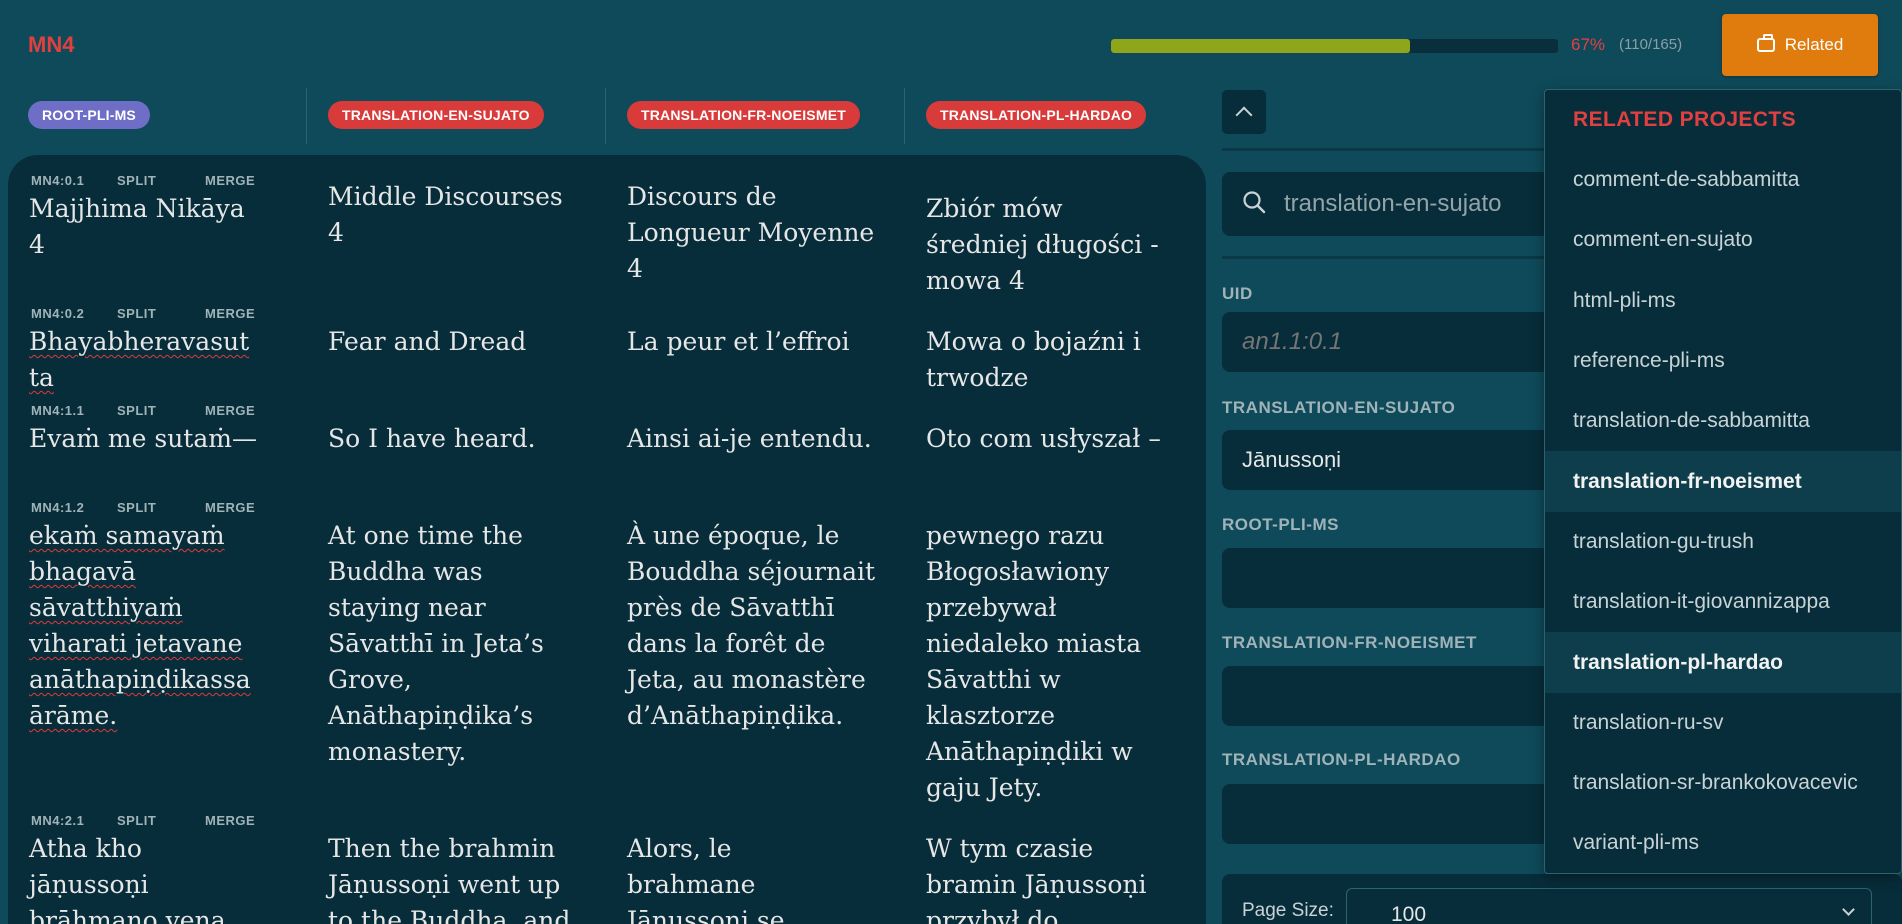 Image resolution: width=1902 pixels, height=924 pixels. I want to click on column-pill-en: TRANSLATION-EN-SUJATO, so click(436, 115).